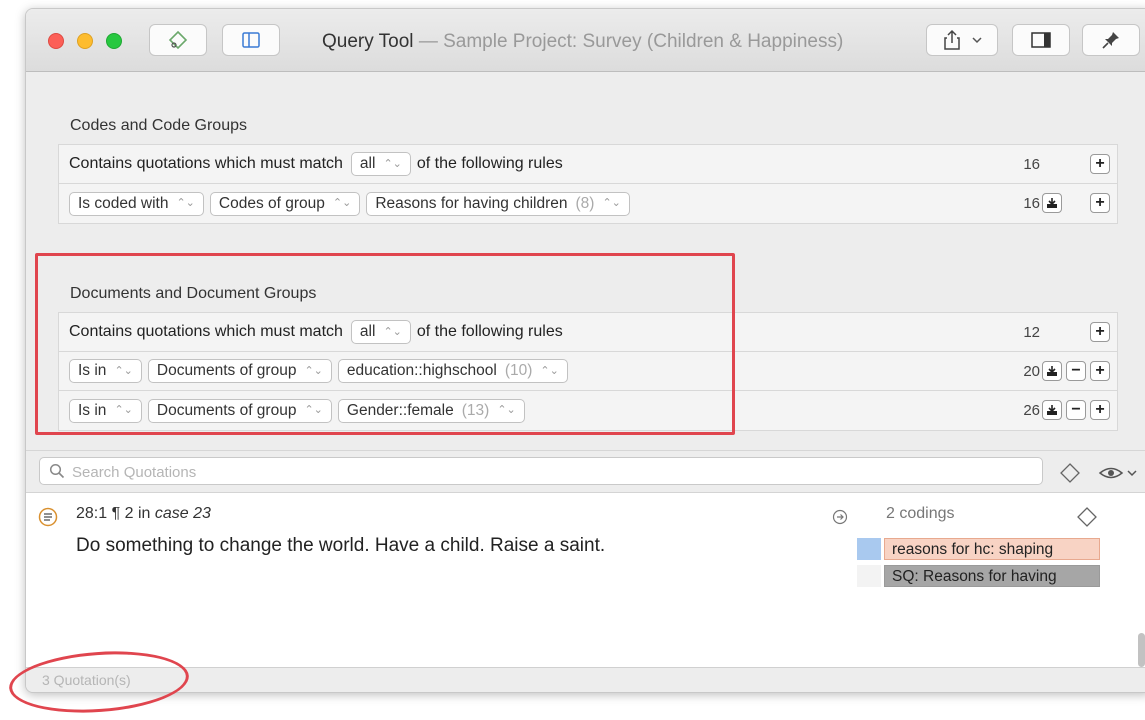 The height and width of the screenshot is (720, 1145). Describe the element at coordinates (1118, 473) in the screenshot. I see `eye-icon` at that location.